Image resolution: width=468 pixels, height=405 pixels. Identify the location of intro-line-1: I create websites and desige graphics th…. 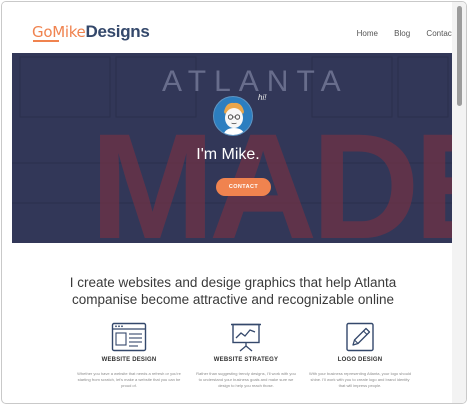
(233, 282).